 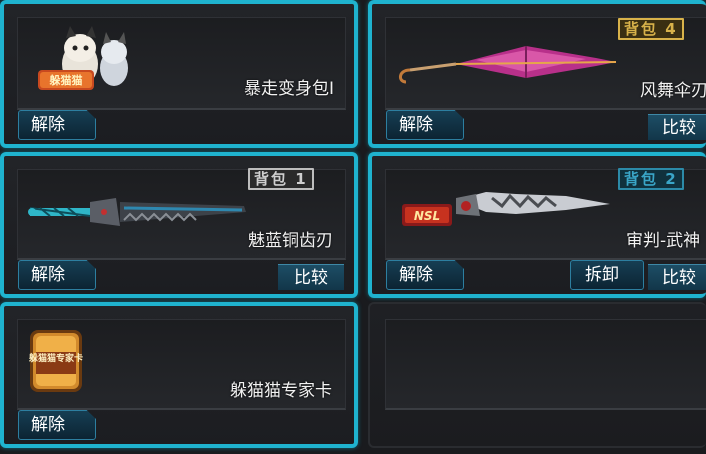 I want to click on card-logo-text: 躲猫猫专家卡, so click(x=56, y=358).